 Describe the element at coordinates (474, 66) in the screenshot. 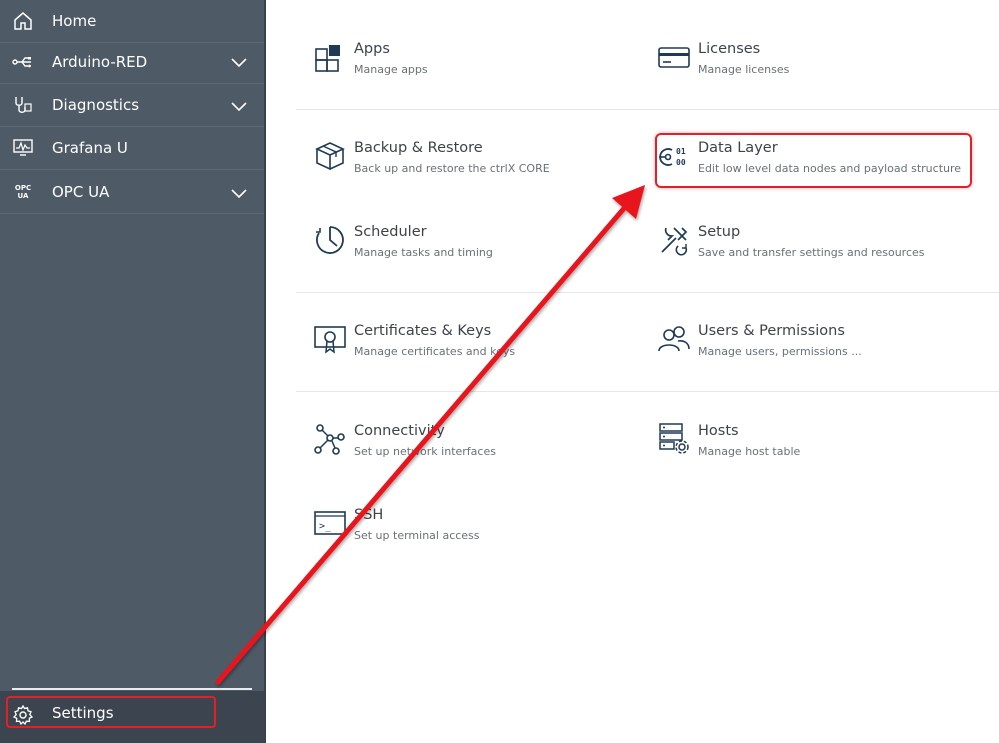

I see `tile-apps: Apps Manage apps` at that location.